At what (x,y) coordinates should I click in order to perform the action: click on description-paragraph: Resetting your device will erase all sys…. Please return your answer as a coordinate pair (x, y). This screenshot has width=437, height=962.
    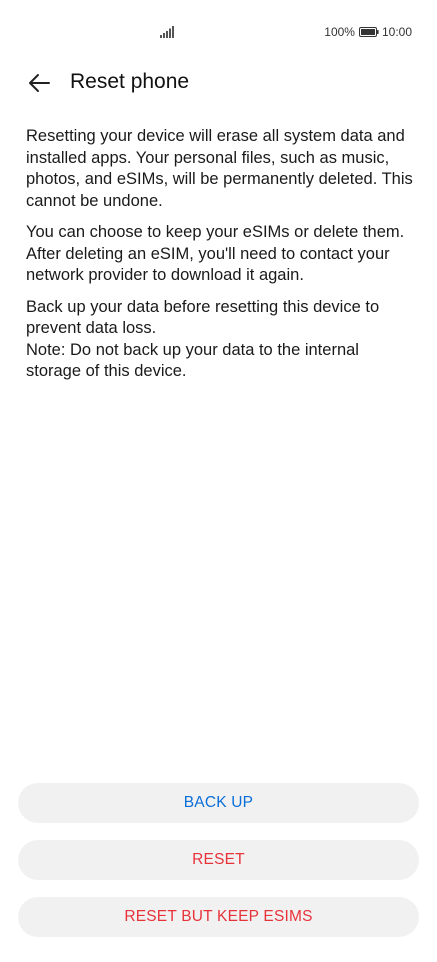
    Looking at the image, I should click on (219, 168).